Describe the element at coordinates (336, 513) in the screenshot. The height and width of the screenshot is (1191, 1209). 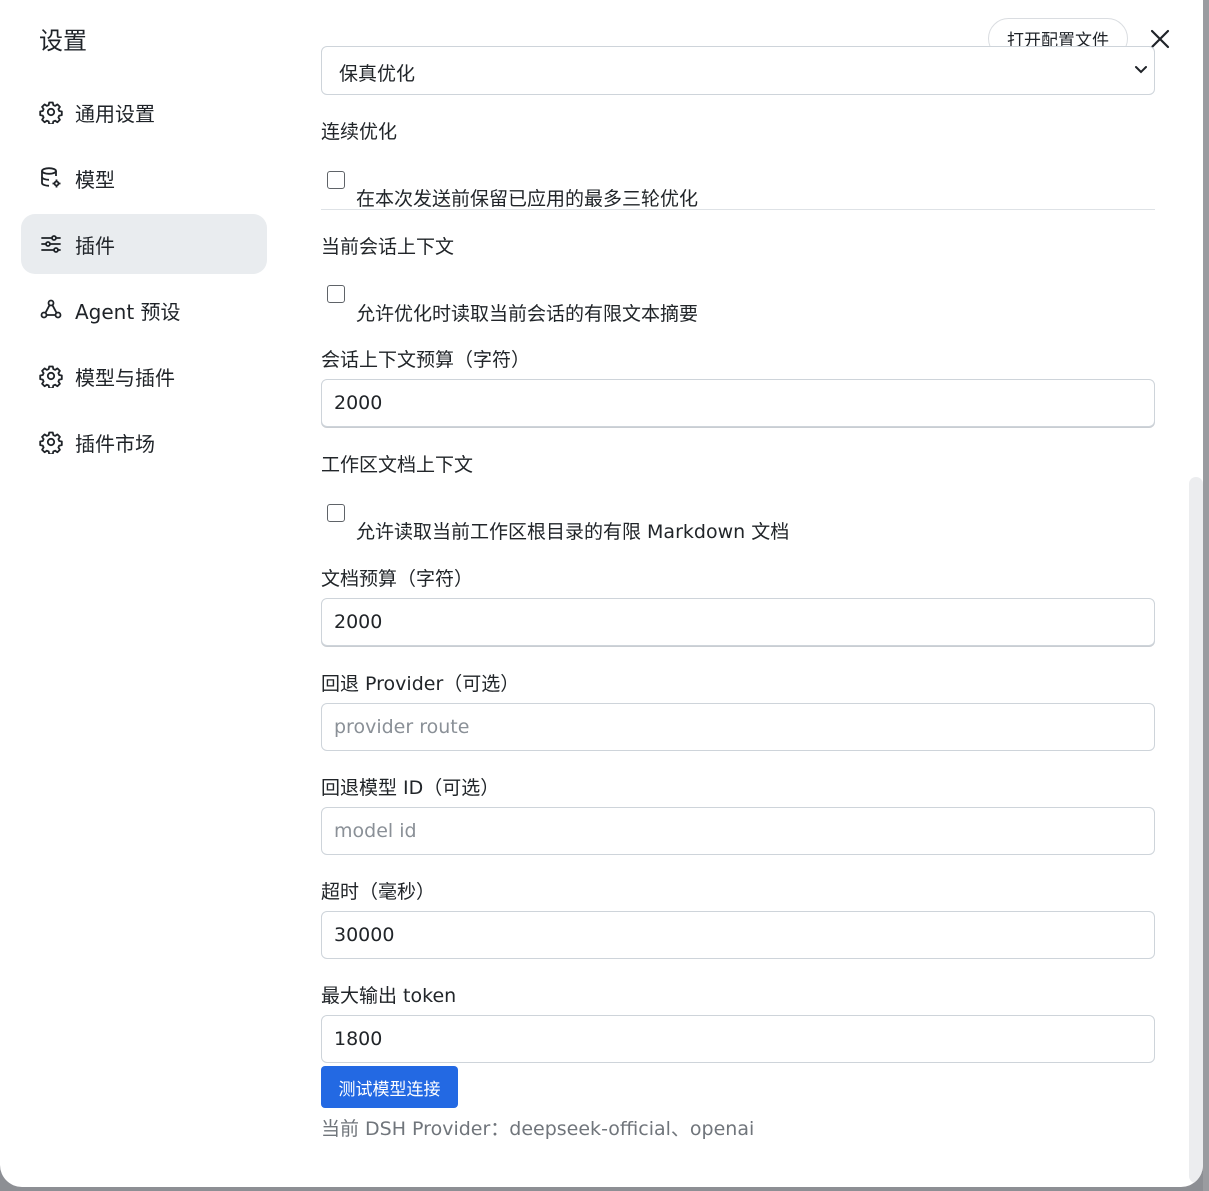
I see `workspace-context-checkbox` at that location.